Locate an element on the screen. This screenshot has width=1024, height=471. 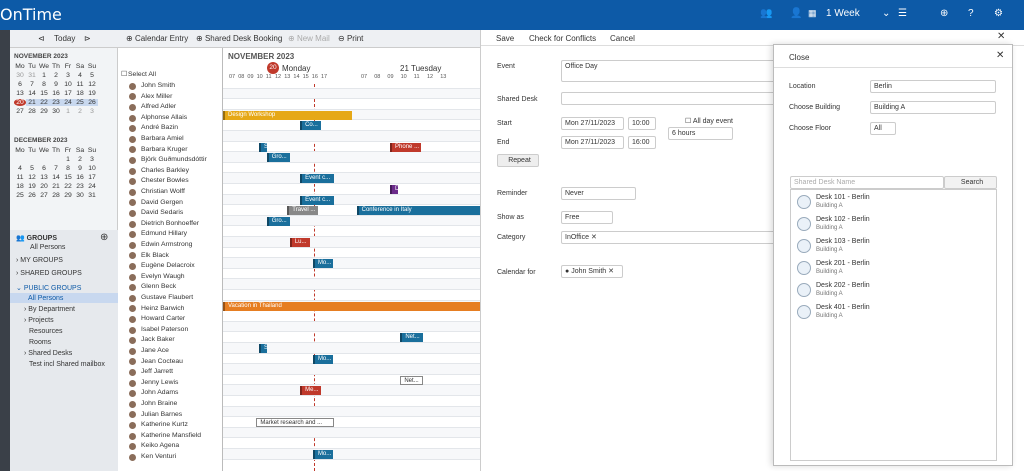
group-projects: › Projects is located at coordinates (39, 320).